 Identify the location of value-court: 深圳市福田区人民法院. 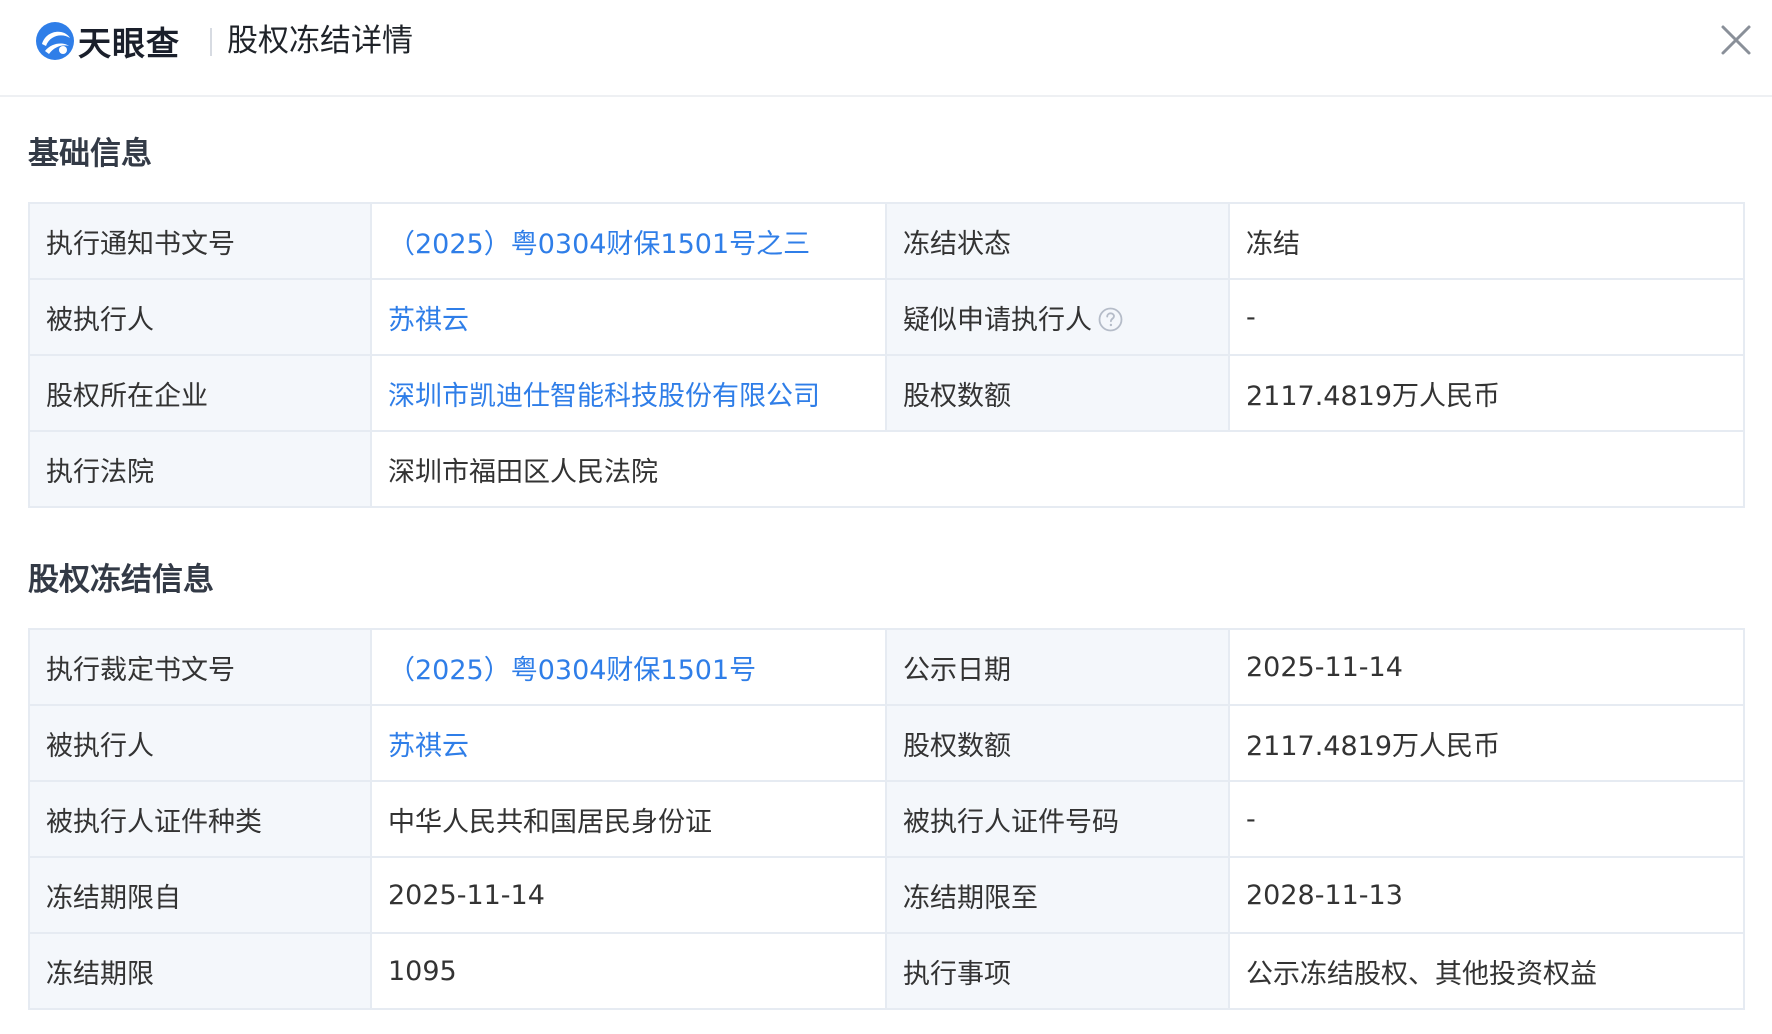
(1057, 469).